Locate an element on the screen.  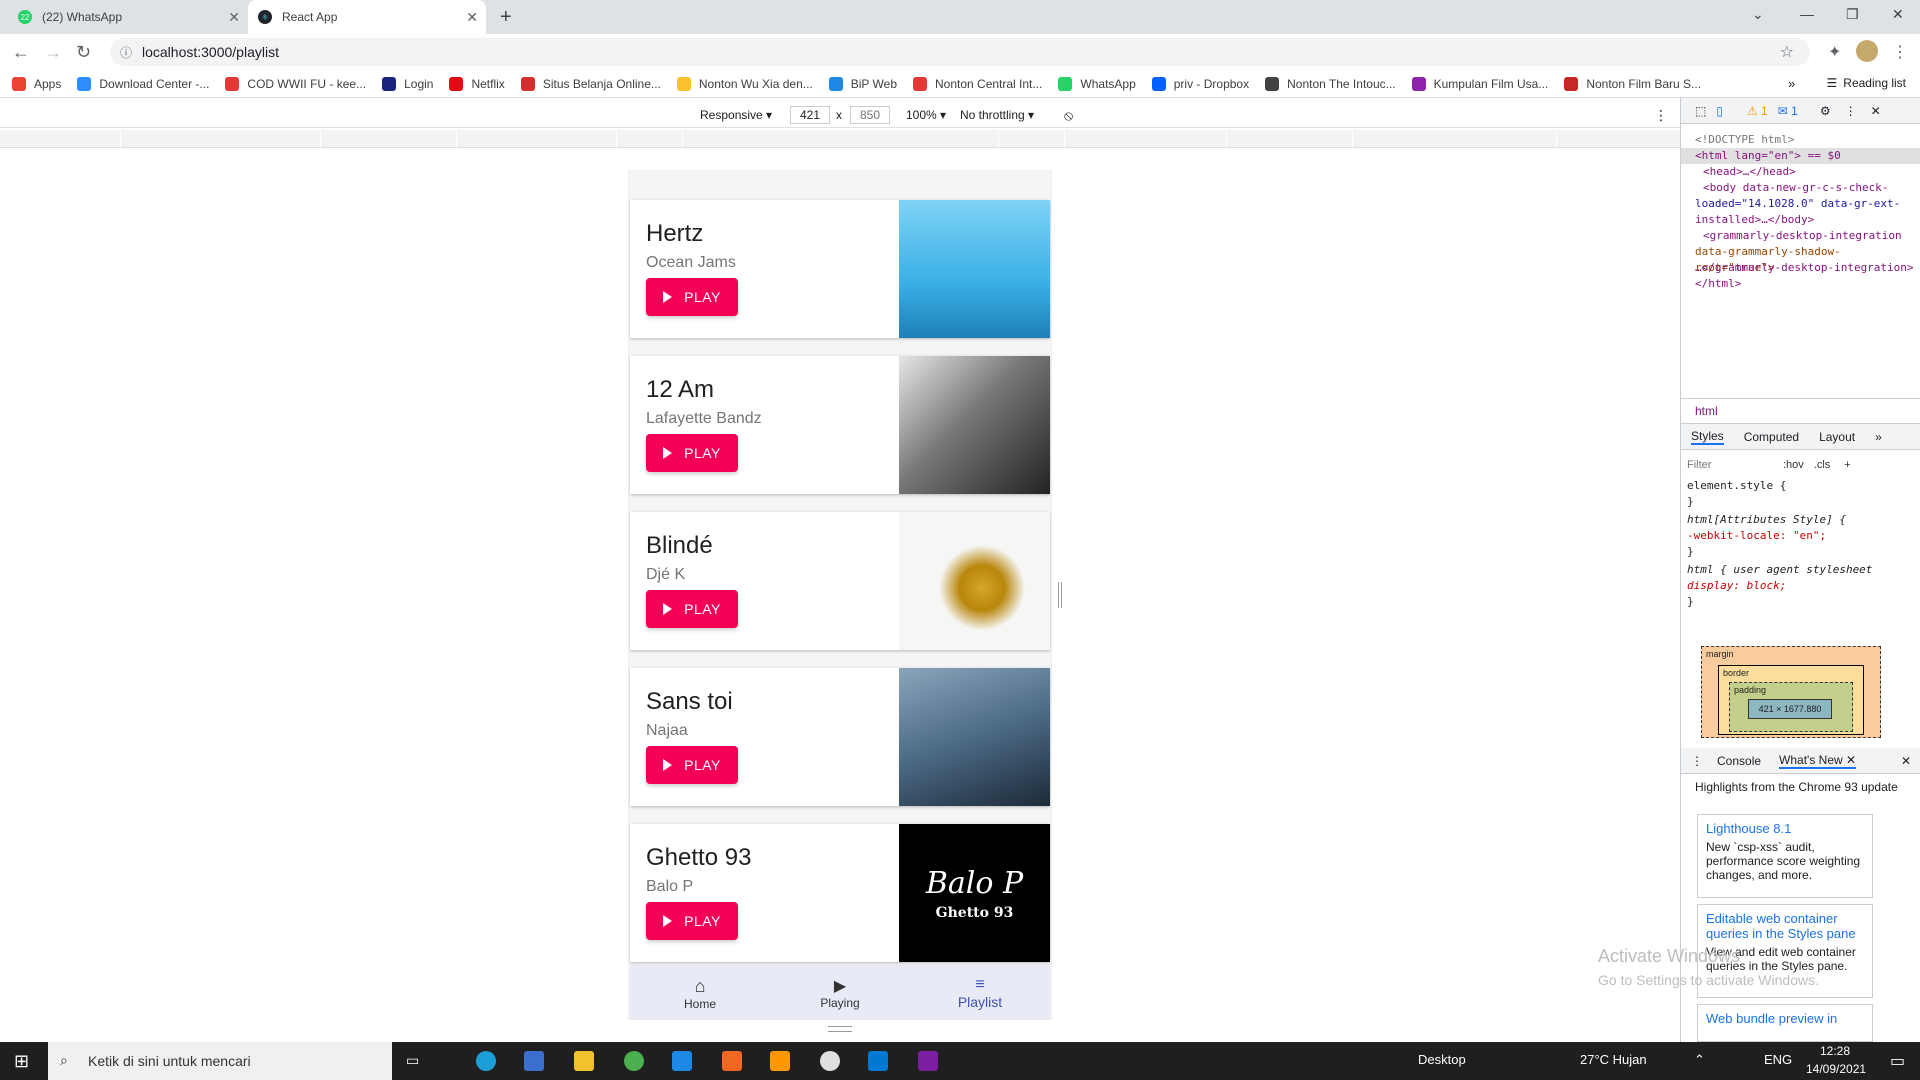
zoom-select: 100% ▾ is located at coordinates (926, 115).